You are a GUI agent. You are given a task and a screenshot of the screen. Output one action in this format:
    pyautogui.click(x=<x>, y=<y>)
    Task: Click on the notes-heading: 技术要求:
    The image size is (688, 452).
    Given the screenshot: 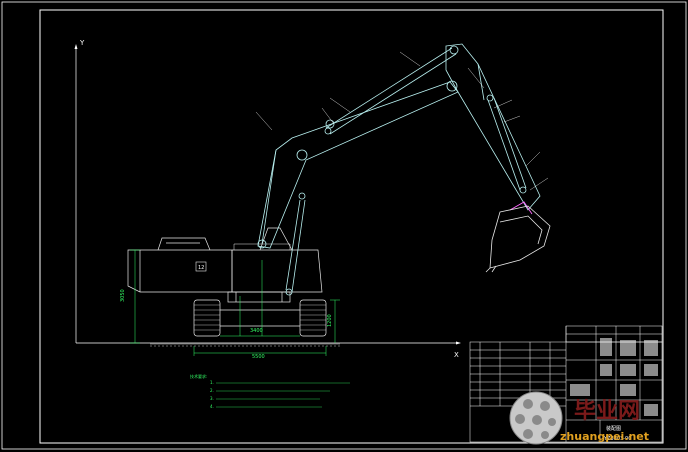 What is the action you would take?
    pyautogui.click(x=198, y=376)
    